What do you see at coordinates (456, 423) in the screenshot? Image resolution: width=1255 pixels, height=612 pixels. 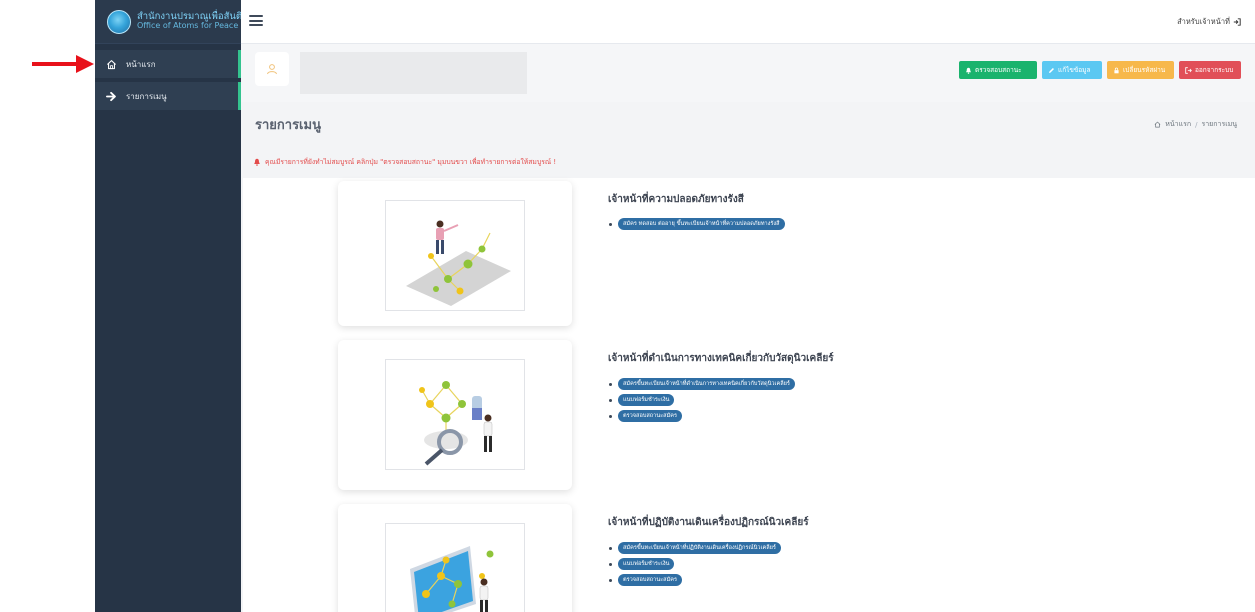 I see `nuclear-material-illustration` at bounding box center [456, 423].